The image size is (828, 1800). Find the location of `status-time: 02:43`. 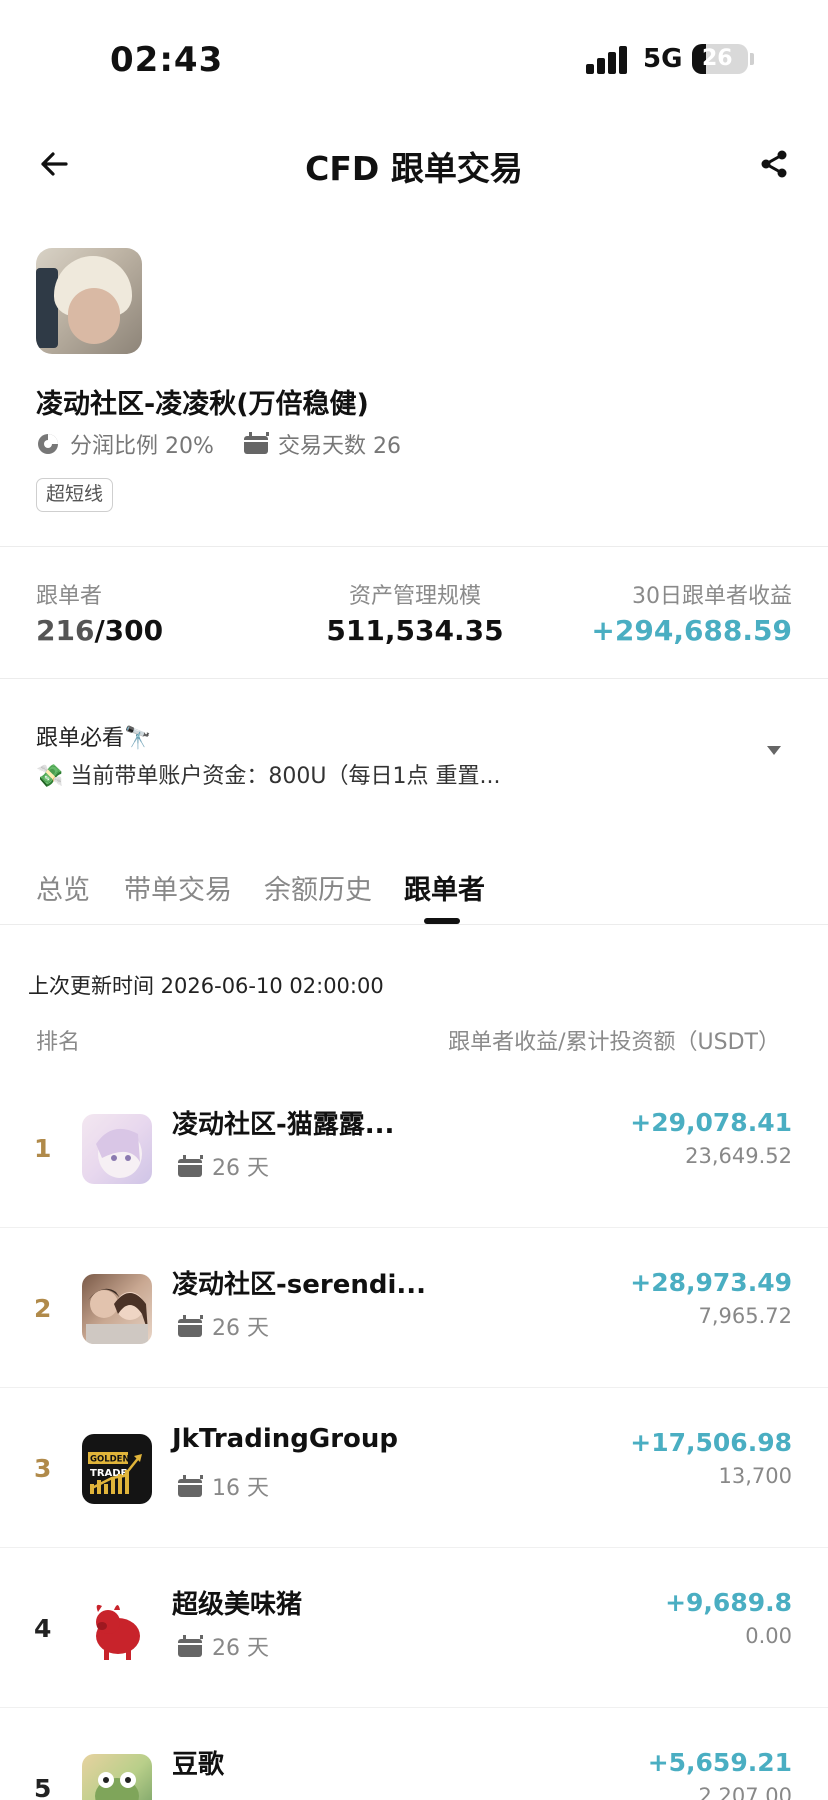

status-time: 02:43 is located at coordinates (167, 60).